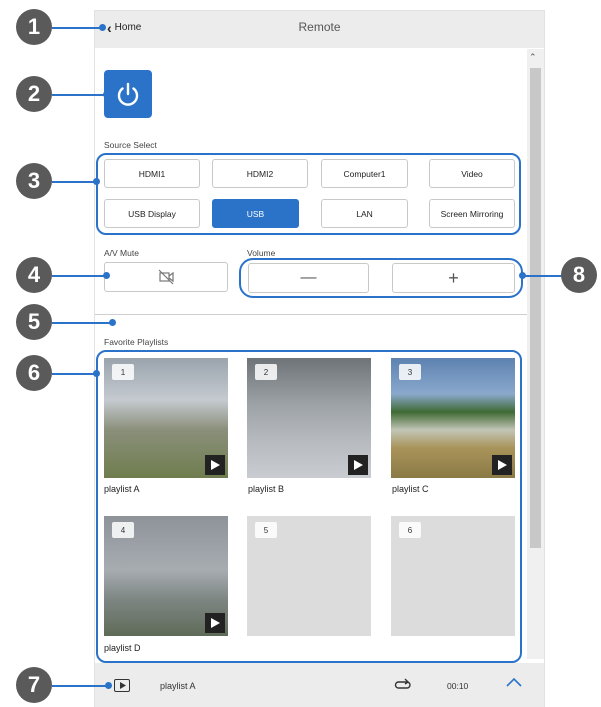  I want to click on volume-label: Volume, so click(261, 253).